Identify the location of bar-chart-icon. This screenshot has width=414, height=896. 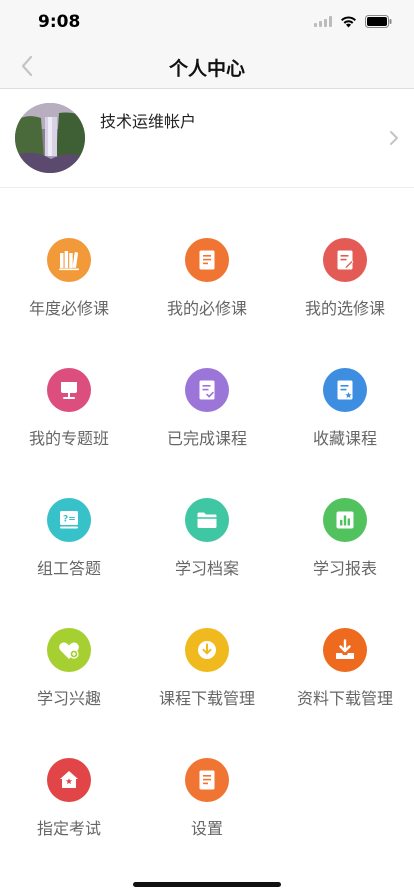
(345, 520).